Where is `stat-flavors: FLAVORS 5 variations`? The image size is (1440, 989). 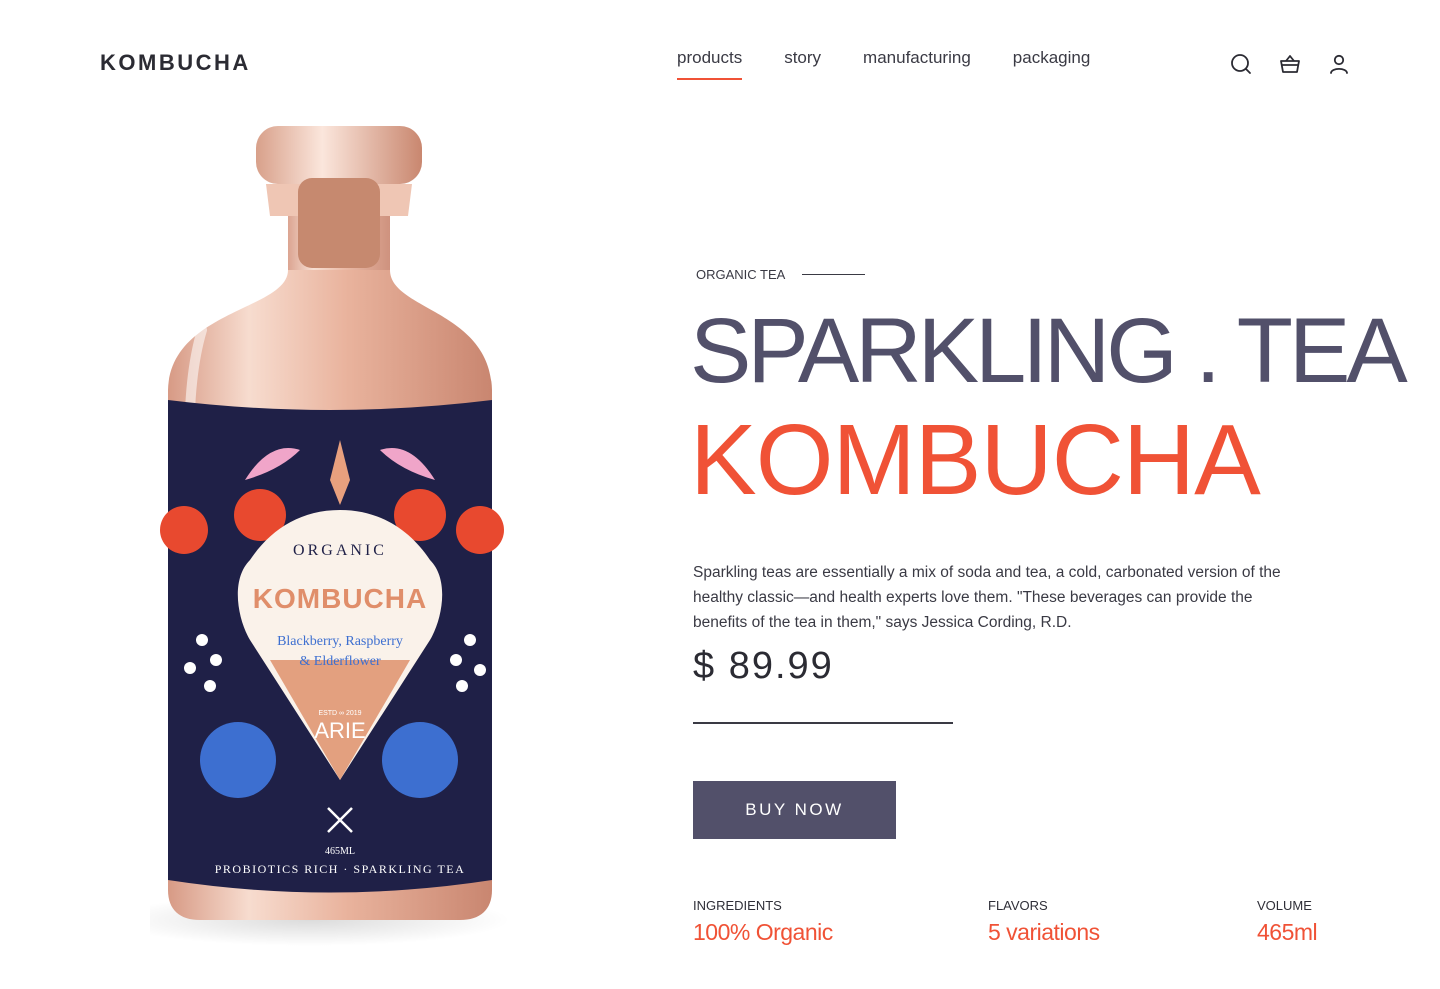
stat-flavors: FLAVORS 5 variations is located at coordinates (1044, 922).